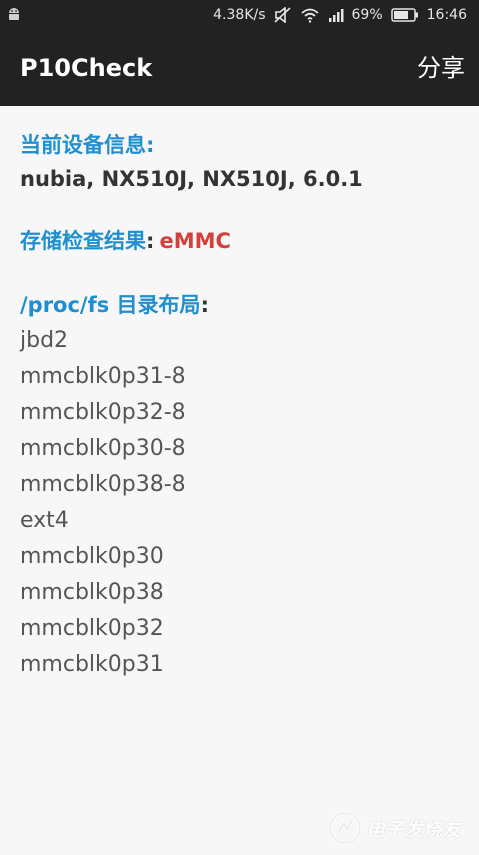 The width and height of the screenshot is (479, 855). Describe the element at coordinates (86, 68) in the screenshot. I see `app-title: P10Check` at that location.